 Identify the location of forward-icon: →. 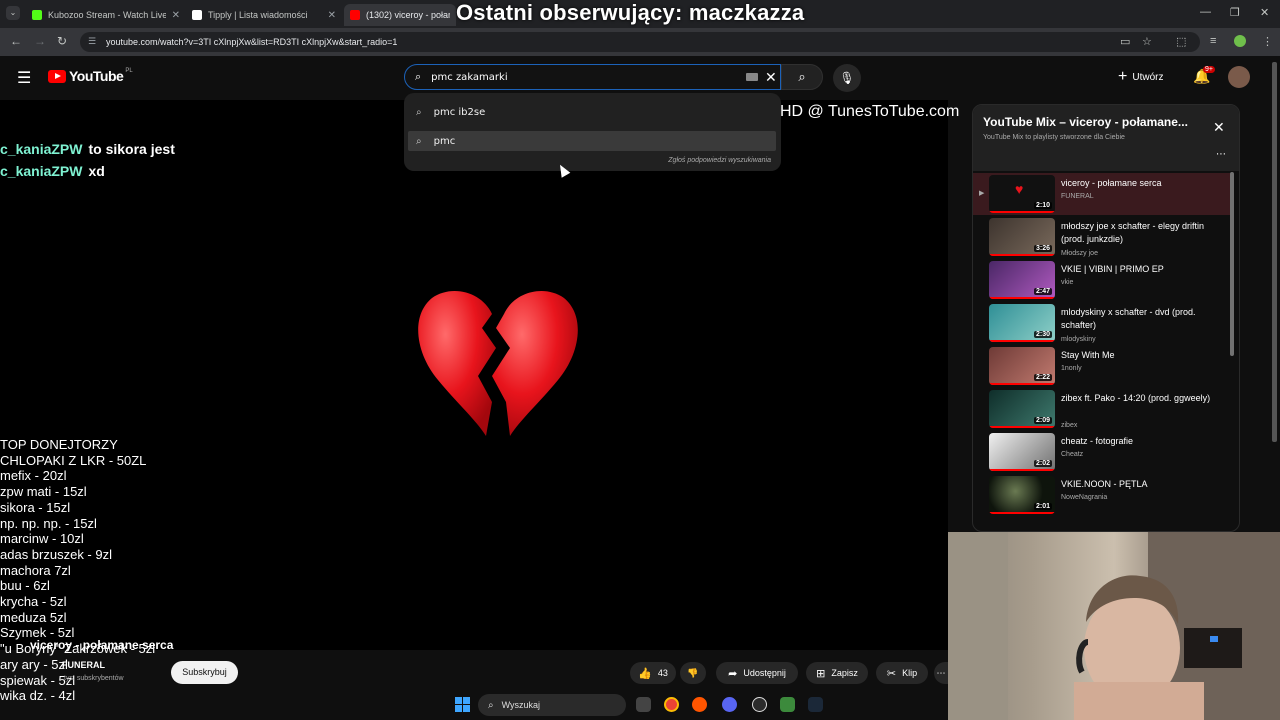
(40, 41).